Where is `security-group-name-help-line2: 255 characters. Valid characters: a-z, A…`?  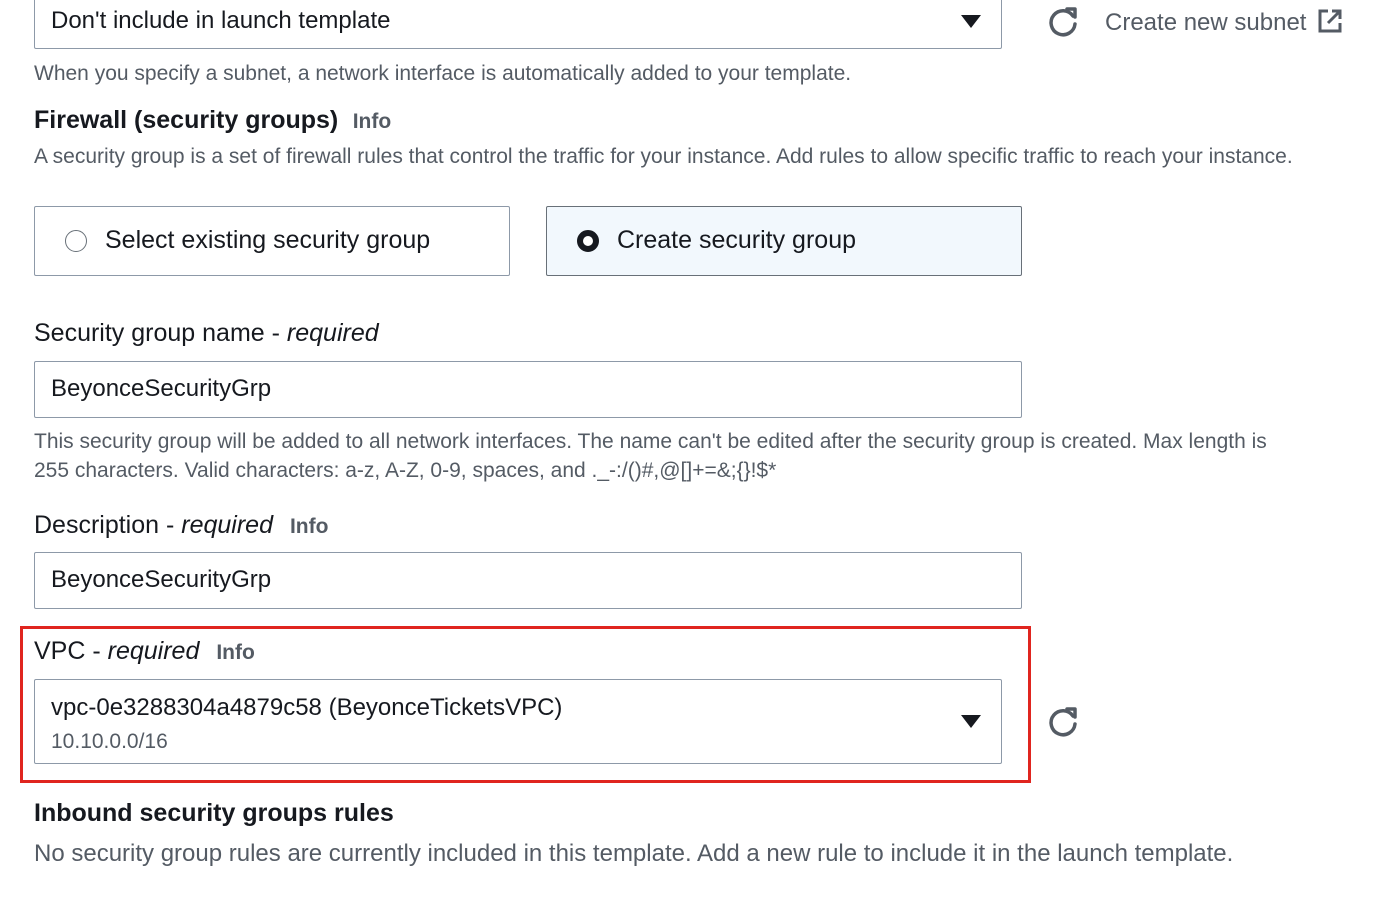 security-group-name-help-line2: 255 characters. Valid characters: a-z, A… is located at coordinates (405, 470).